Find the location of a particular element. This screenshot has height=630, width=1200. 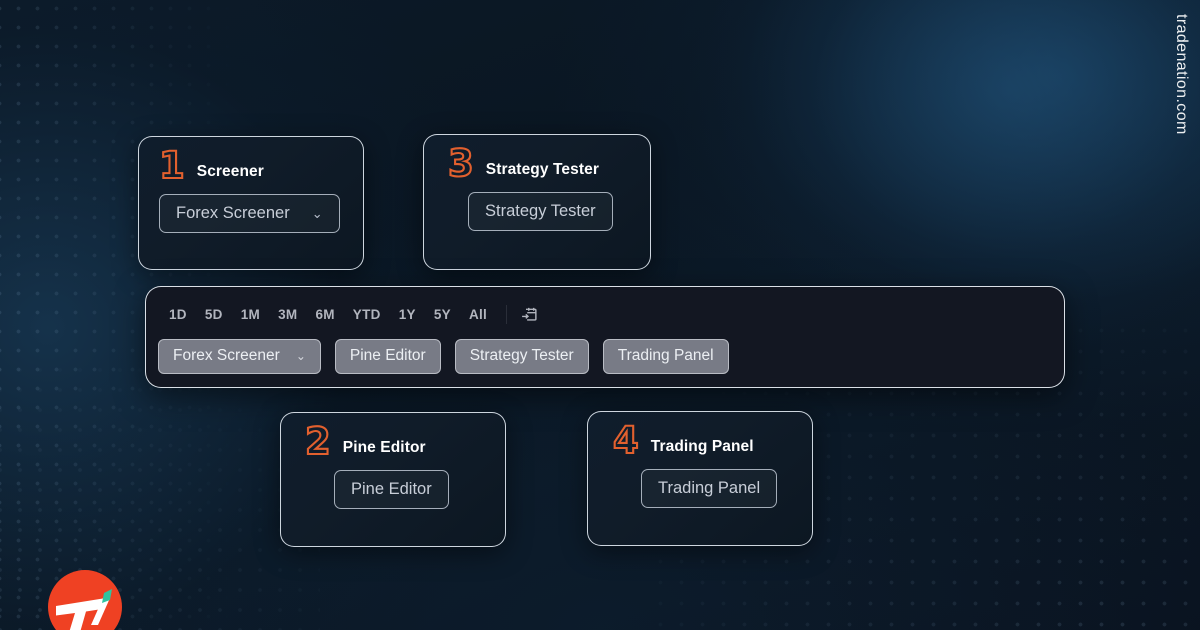

toolbar-tab-label: Pine Editor is located at coordinates (387, 355).